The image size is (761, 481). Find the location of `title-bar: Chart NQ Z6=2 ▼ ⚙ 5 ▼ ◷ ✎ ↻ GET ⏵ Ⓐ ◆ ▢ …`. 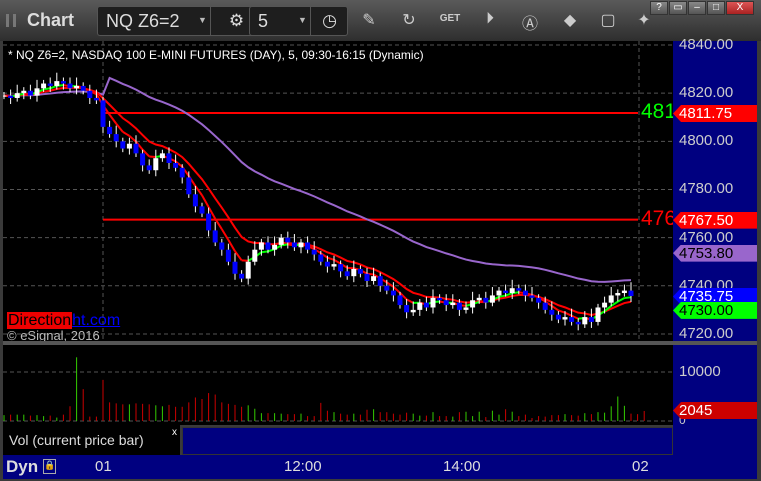

title-bar: Chart NQ Z6=2 ▼ ⚙ 5 ▼ ◷ ✎ ↻ GET ⏵ Ⓐ ◆ ▢ … is located at coordinates (380, 20).